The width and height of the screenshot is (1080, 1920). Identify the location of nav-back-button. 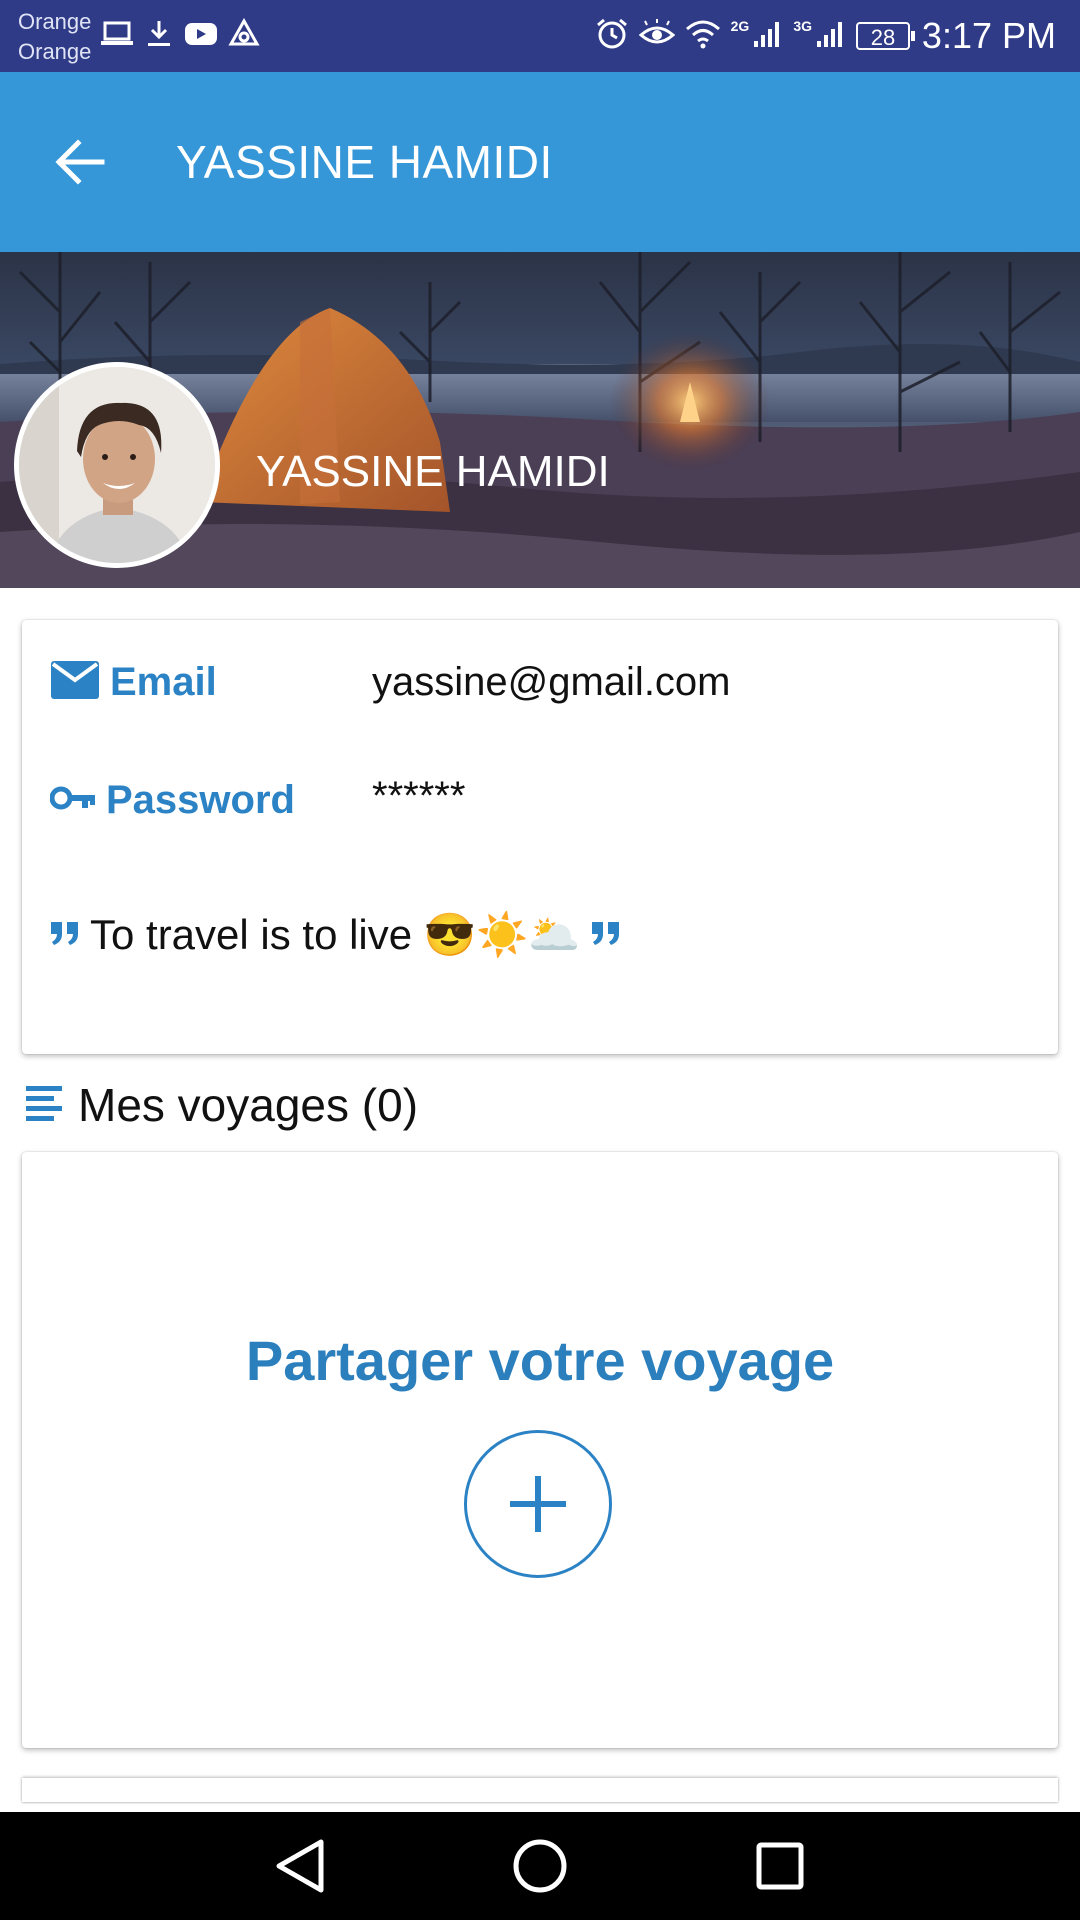
(300, 1866).